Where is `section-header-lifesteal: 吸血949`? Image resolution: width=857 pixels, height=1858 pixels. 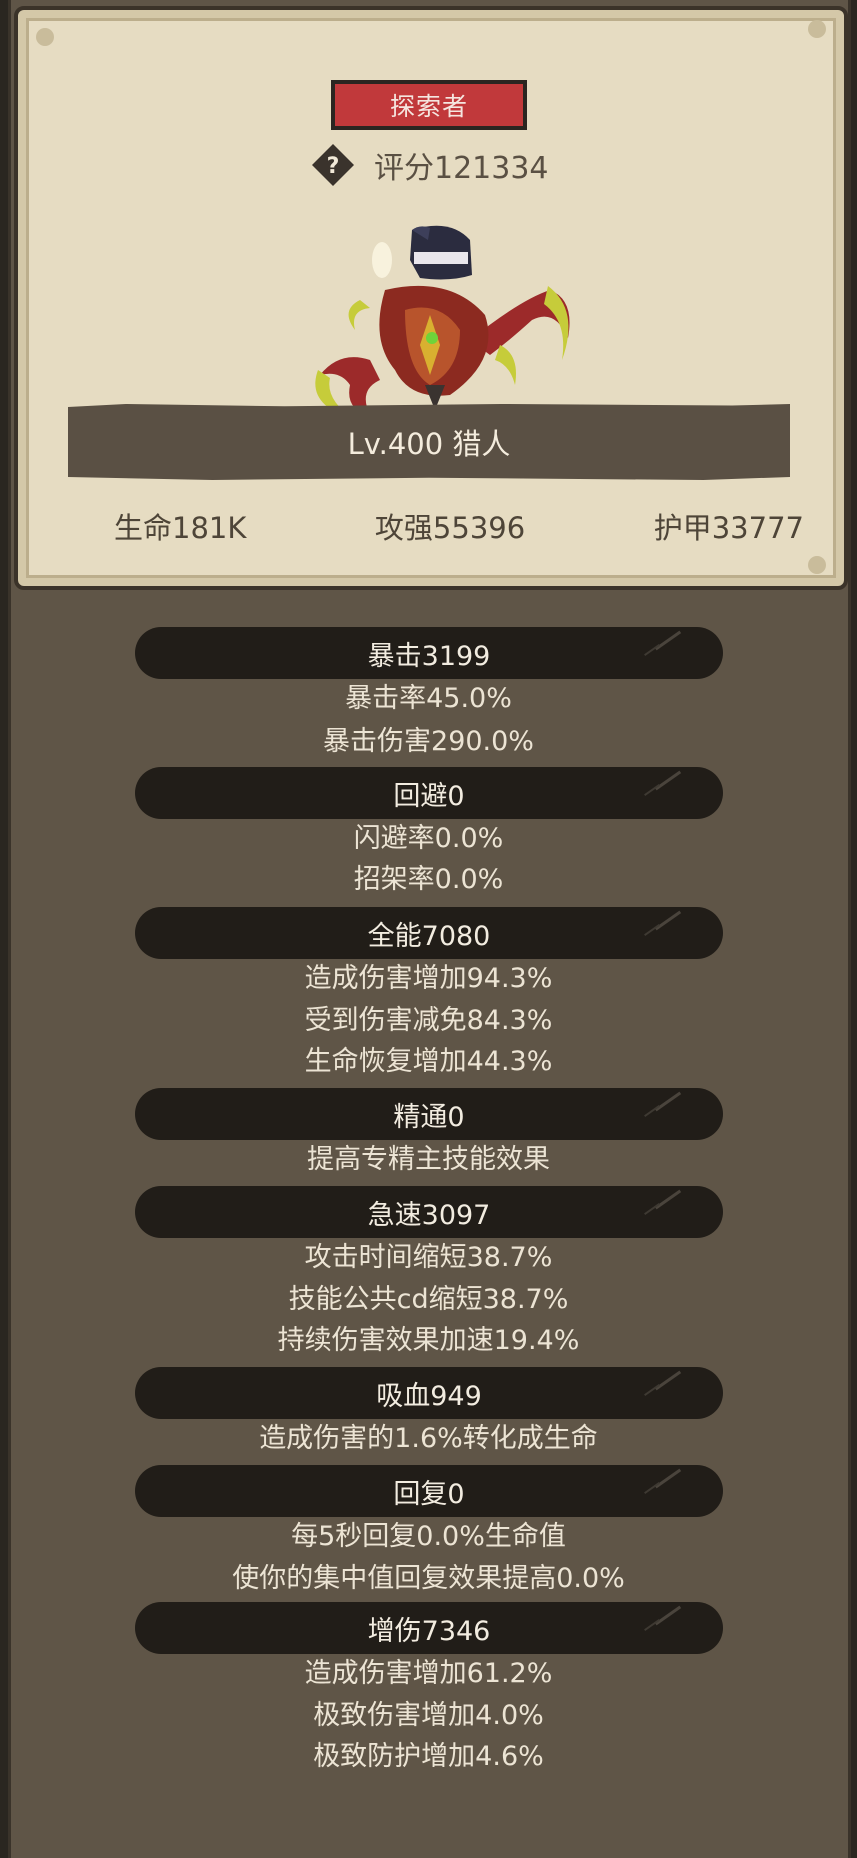
section-header-lifesteal: 吸血949 is located at coordinates (429, 1393).